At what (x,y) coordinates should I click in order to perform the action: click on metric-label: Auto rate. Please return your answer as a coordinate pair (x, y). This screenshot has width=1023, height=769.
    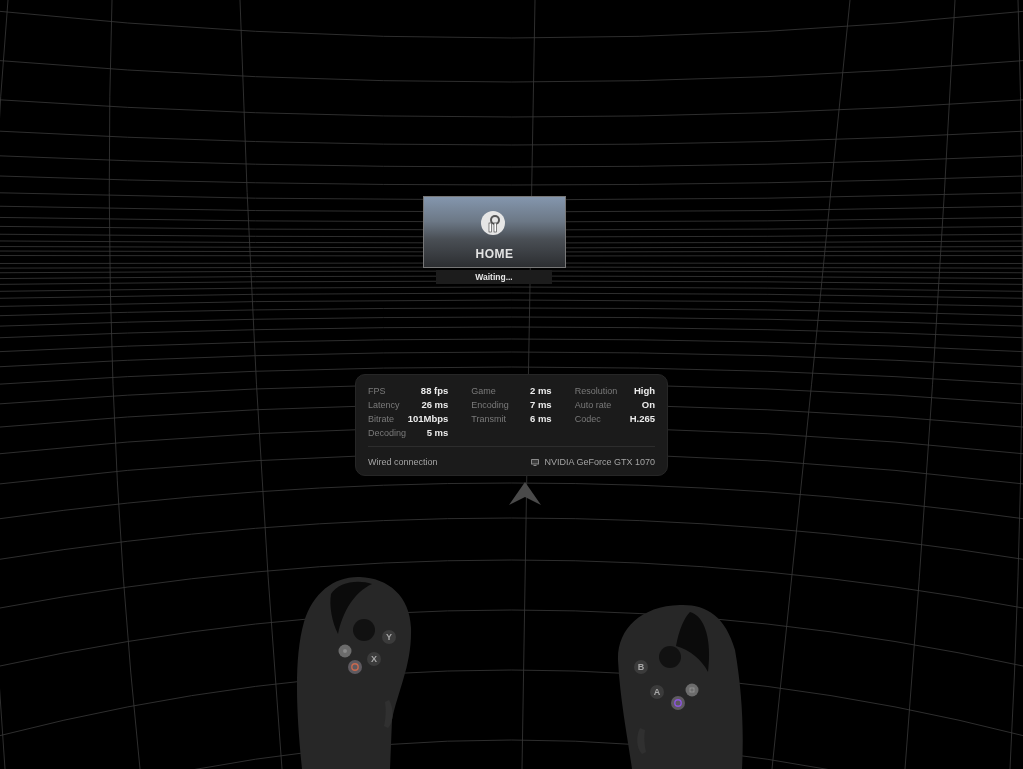
    Looking at the image, I should click on (593, 405).